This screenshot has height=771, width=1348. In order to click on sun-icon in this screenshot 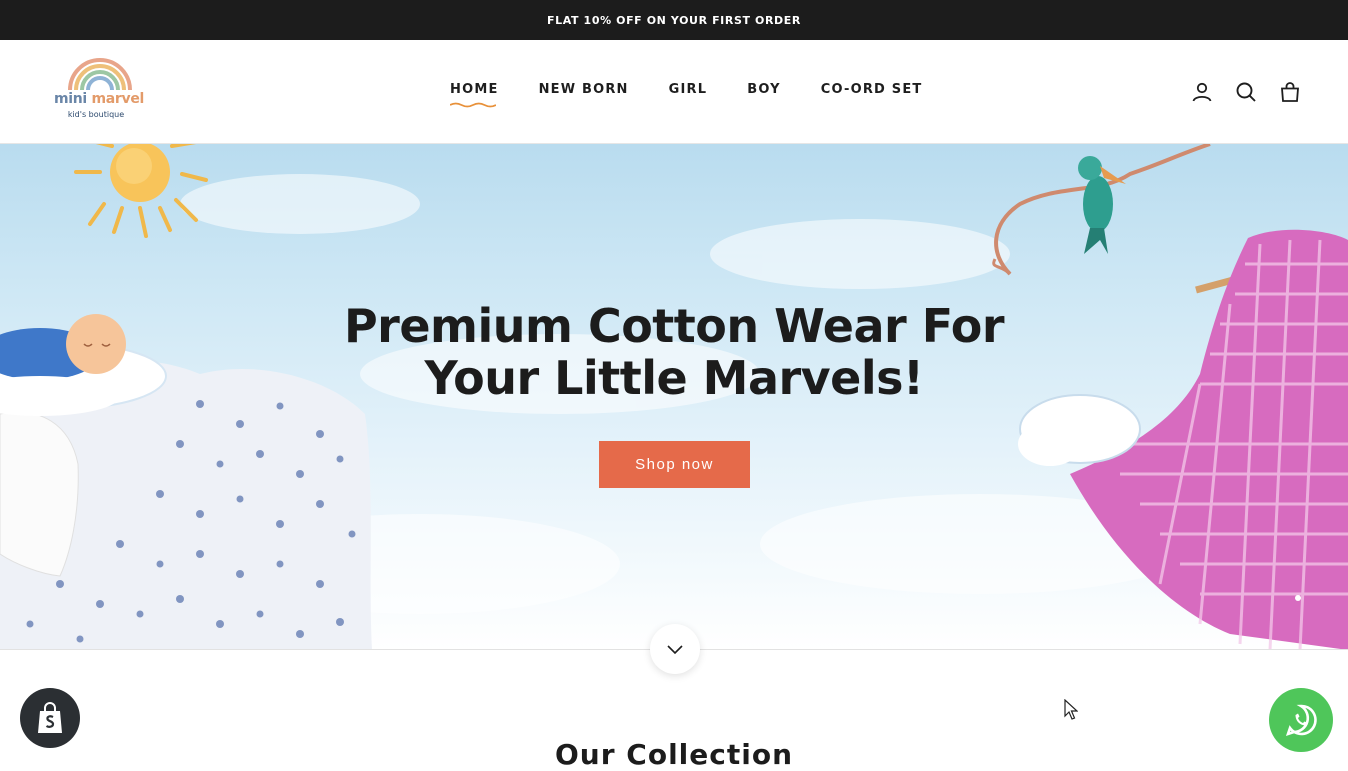, I will do `click(141, 191)`.